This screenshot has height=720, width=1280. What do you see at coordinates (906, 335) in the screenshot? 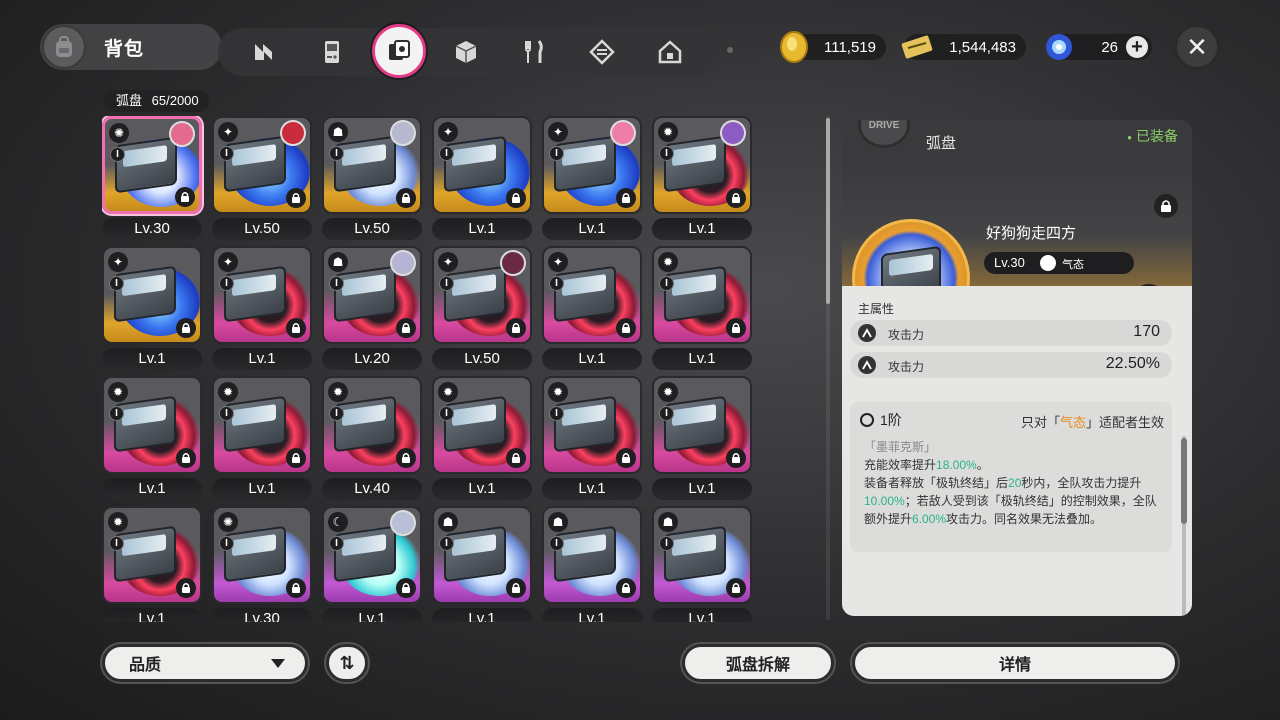
I see `stat-name: 攻击力` at bounding box center [906, 335].